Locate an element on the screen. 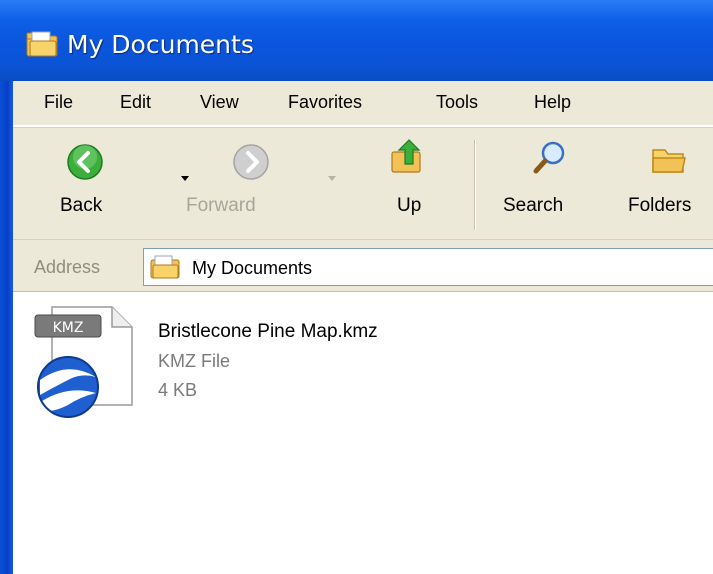  folder-icon is located at coordinates (669, 161).